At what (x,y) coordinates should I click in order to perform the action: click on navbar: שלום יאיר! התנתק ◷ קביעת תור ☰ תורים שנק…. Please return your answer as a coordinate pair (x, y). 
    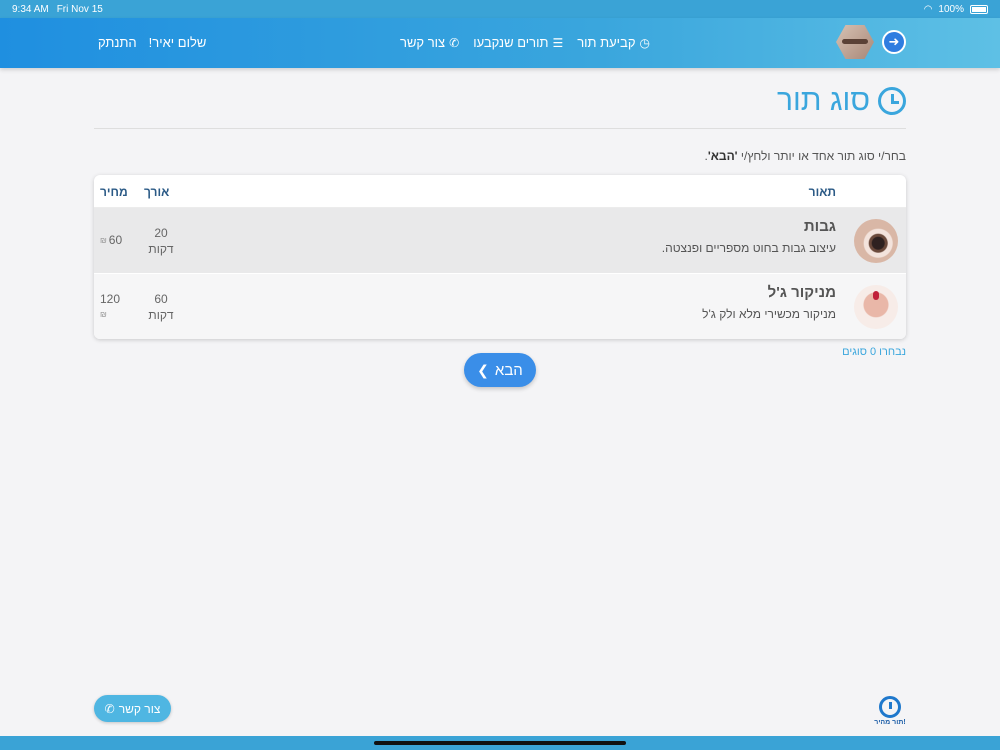
    Looking at the image, I should click on (500, 43).